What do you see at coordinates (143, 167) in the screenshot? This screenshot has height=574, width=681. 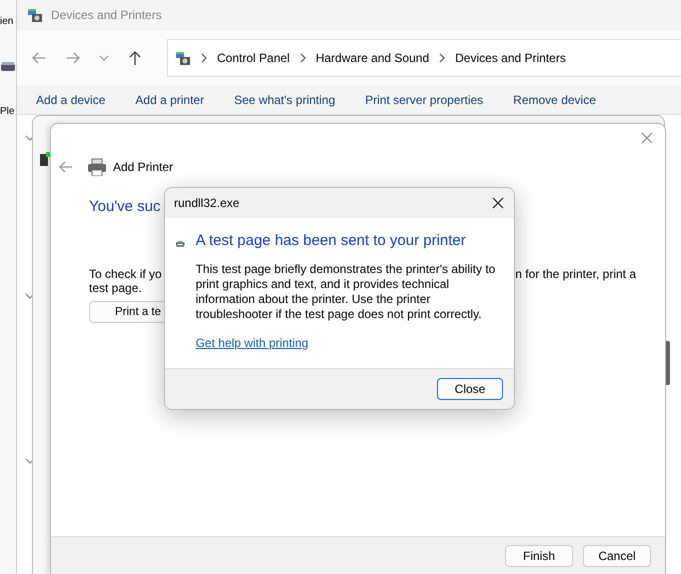 I see `wizard-title: Add Printer` at bounding box center [143, 167].